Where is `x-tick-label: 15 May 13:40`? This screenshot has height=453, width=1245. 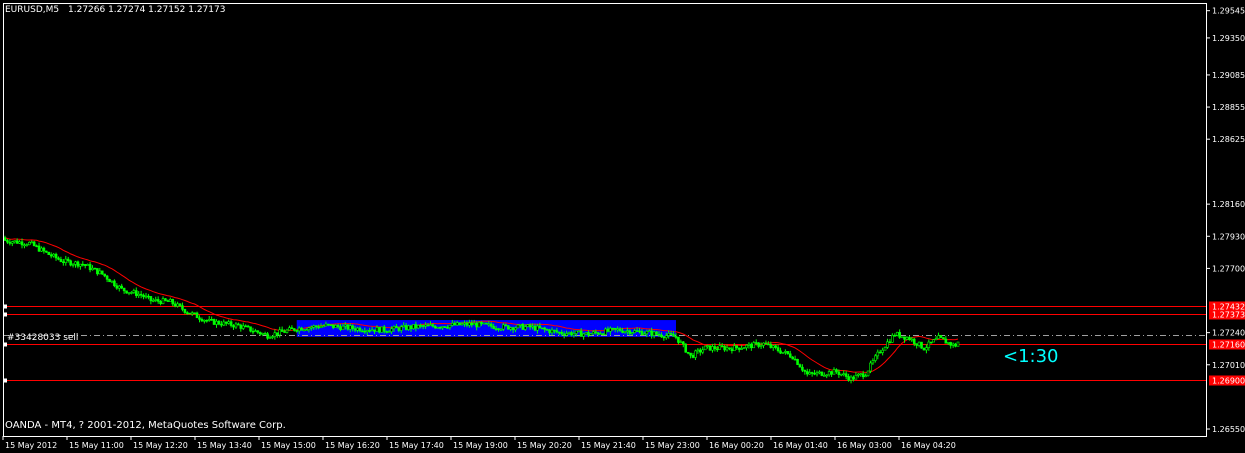
x-tick-label: 15 May 13:40 is located at coordinates (224, 445).